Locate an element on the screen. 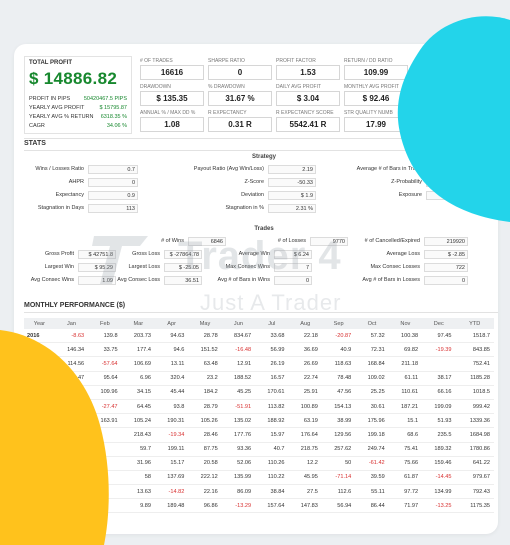 Image resolution: width=510 pixels, height=545 pixels. month-value-cell: 38.17 is located at coordinates (439, 378).